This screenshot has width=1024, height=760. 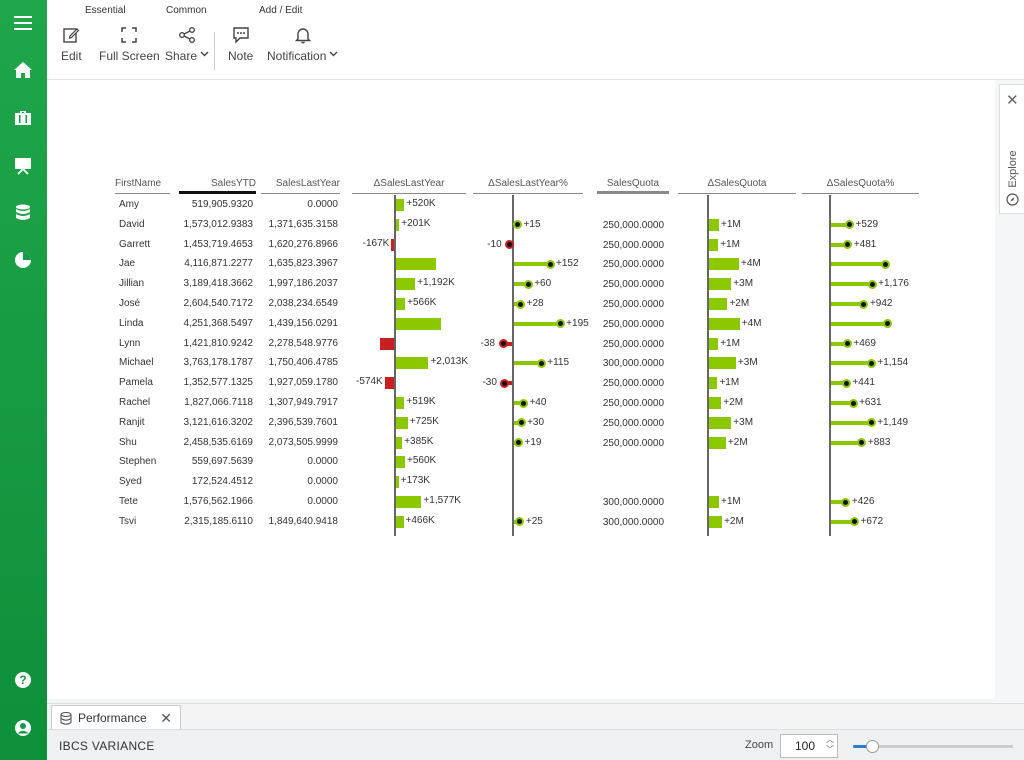 I want to click on cell-saleslastyear: 1,439,156.0291, so click(x=303, y=323).